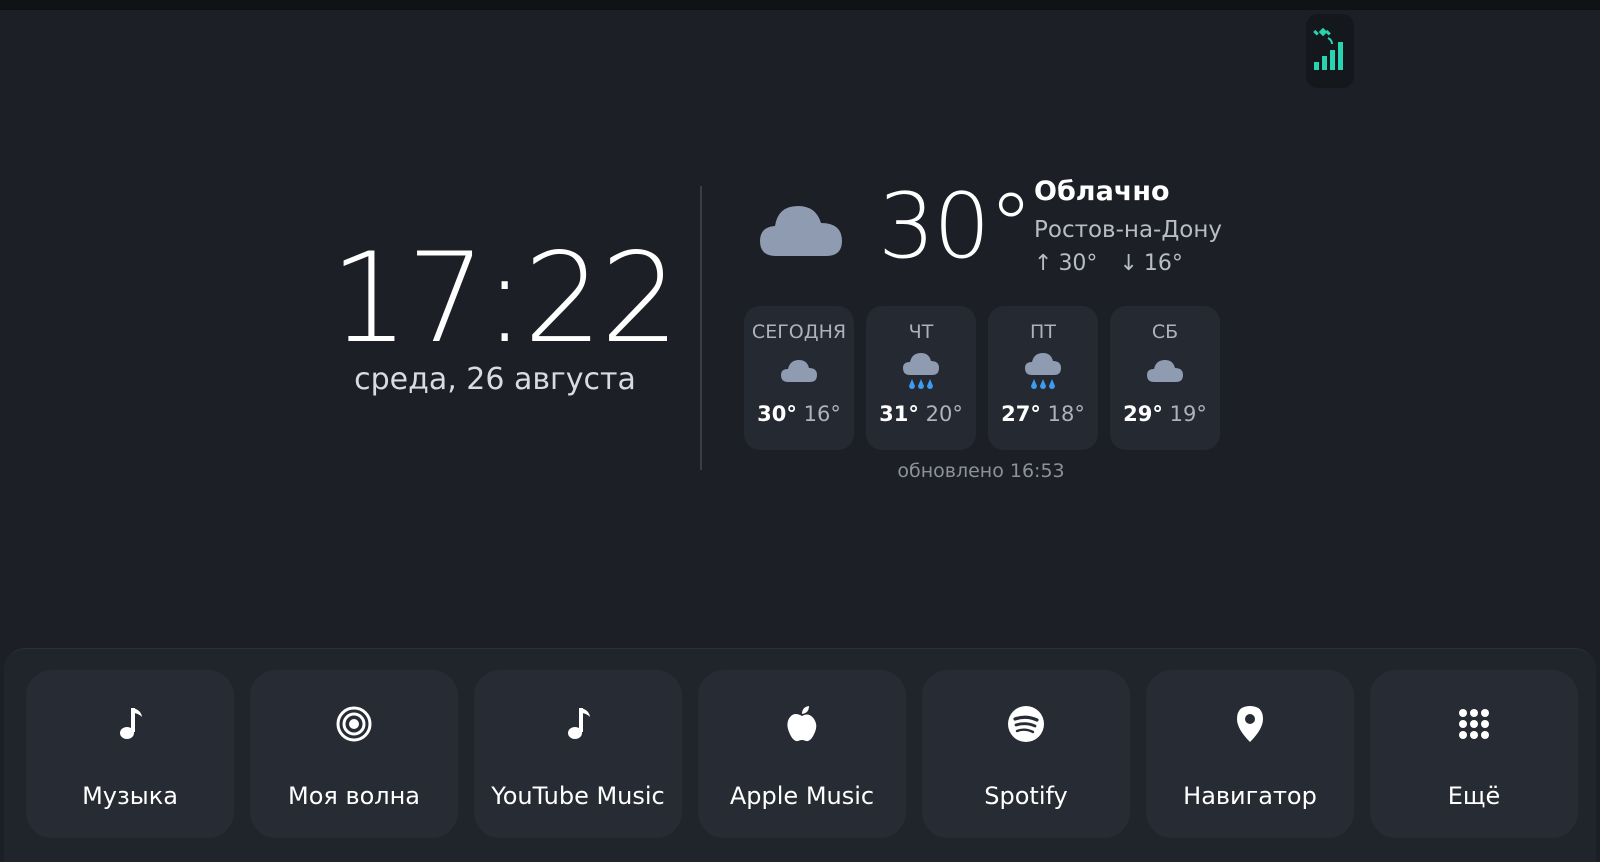  What do you see at coordinates (1043, 263) in the screenshot?
I see `arrow-up-icon: ↑` at bounding box center [1043, 263].